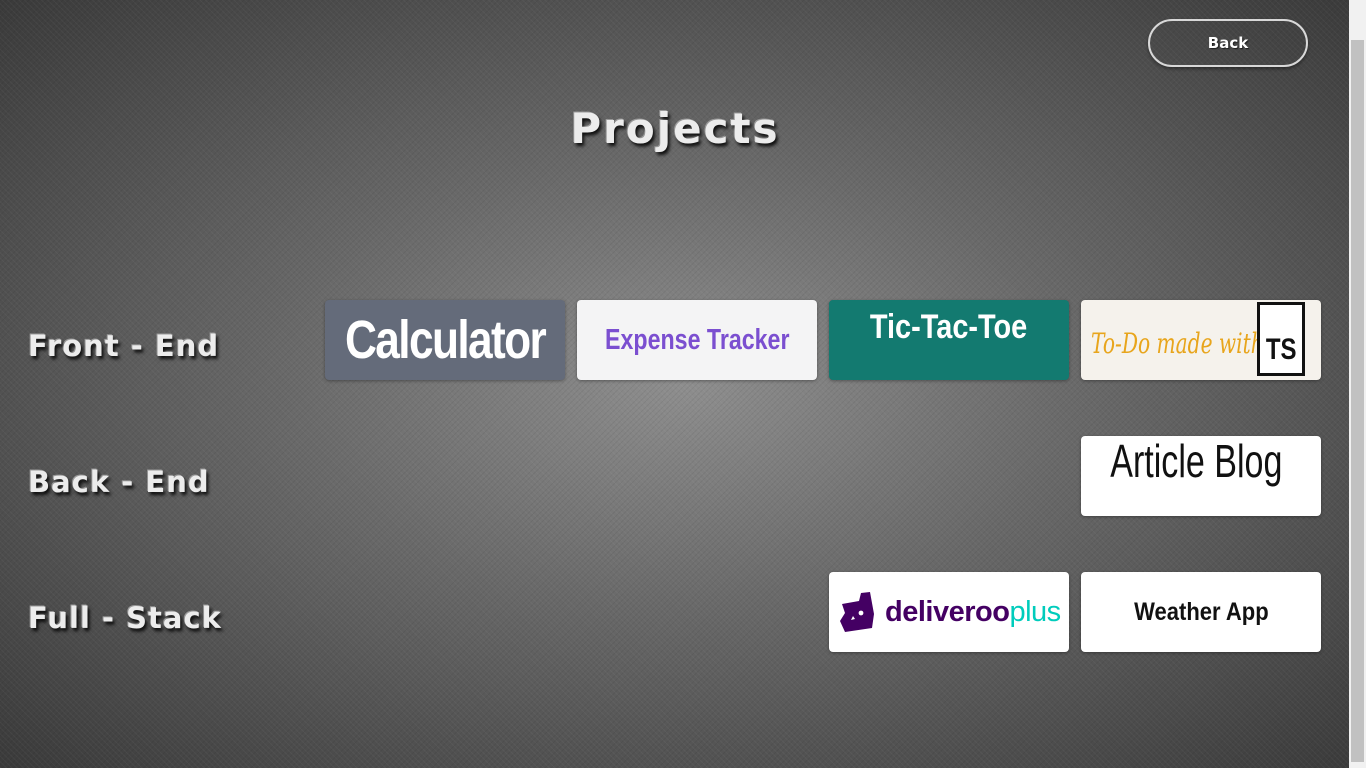  I want to click on tic-tac-toe-title: Tic-Tac-Toe, so click(949, 327).